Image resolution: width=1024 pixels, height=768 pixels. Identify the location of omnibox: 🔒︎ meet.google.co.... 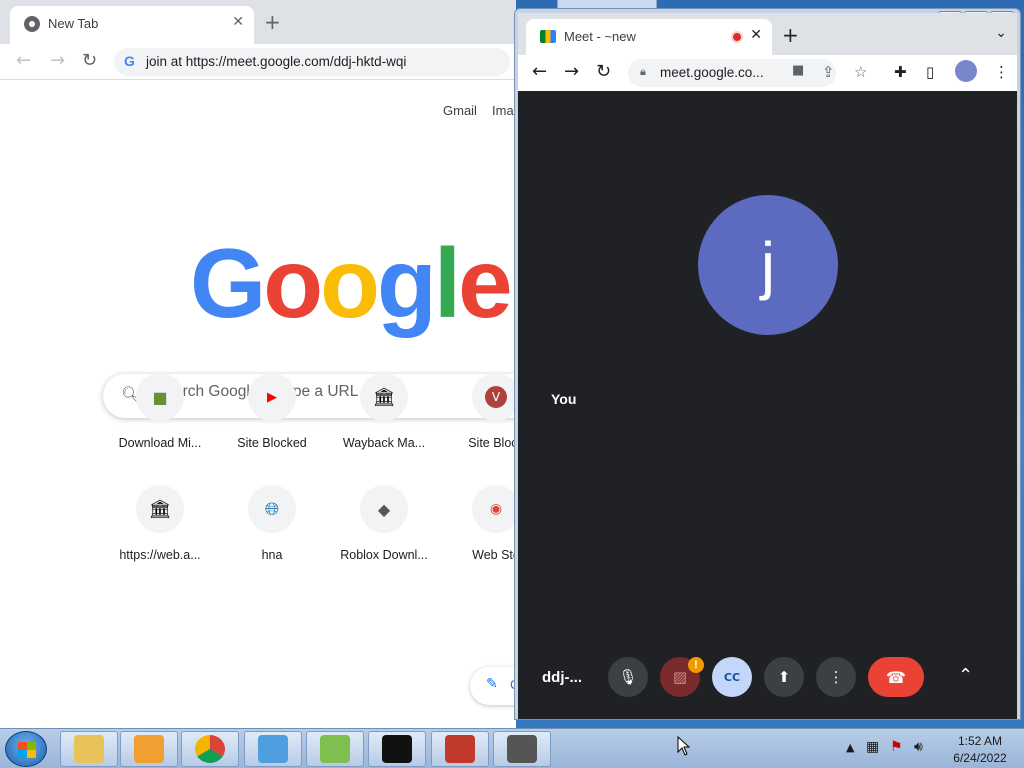
(732, 73).